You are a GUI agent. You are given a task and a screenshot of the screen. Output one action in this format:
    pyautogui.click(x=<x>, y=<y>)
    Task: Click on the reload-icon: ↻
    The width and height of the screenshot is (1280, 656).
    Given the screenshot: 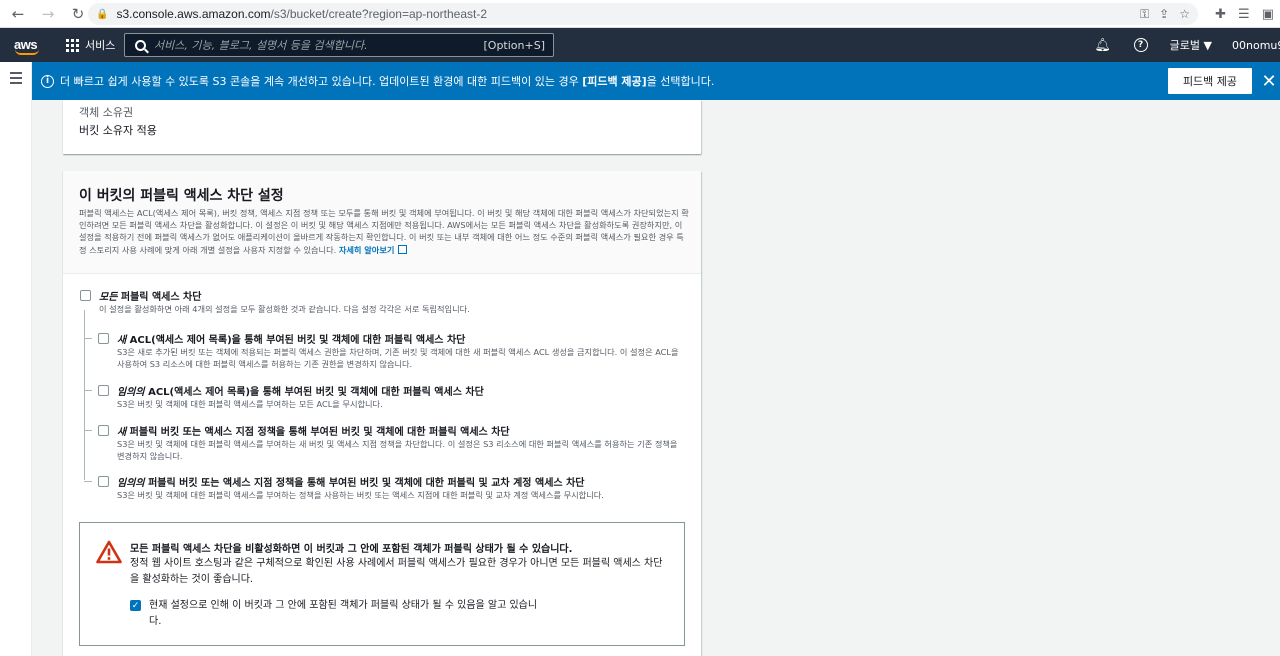 What is the action you would take?
    pyautogui.click(x=78, y=14)
    